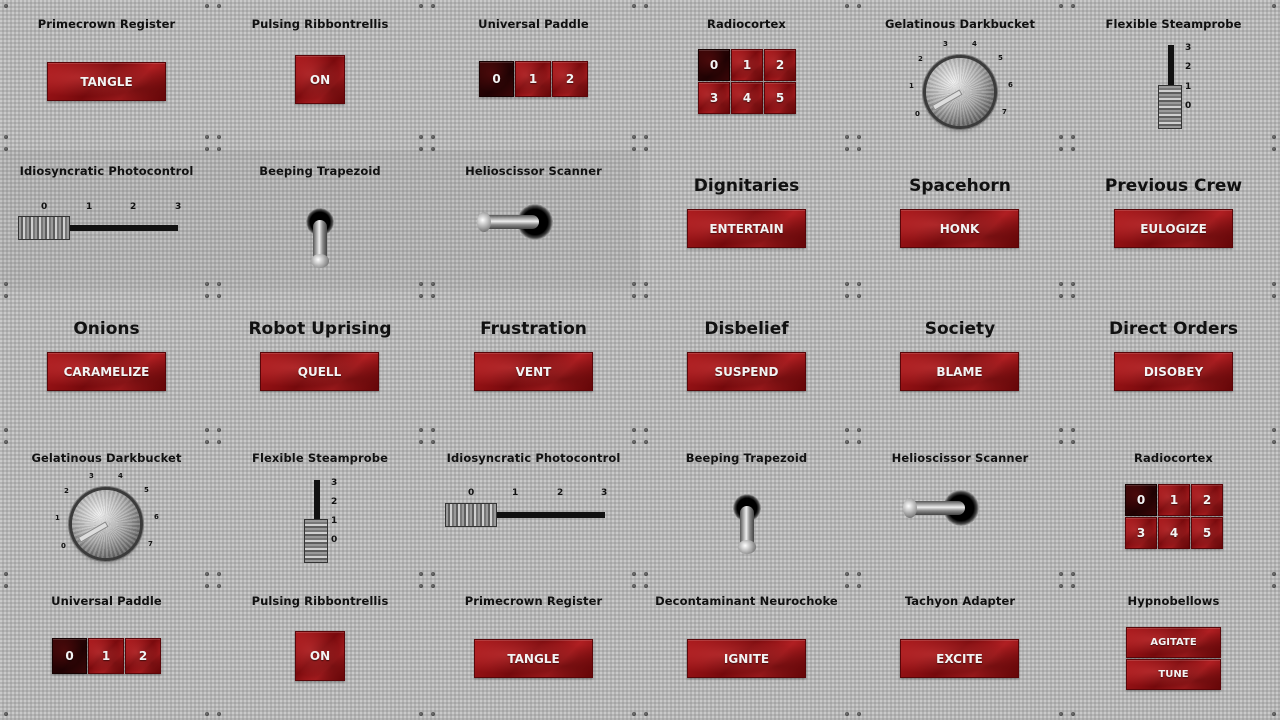 Image resolution: width=1280 pixels, height=720 pixels. I want to click on disobey-button: DISOBEY, so click(1173, 371).